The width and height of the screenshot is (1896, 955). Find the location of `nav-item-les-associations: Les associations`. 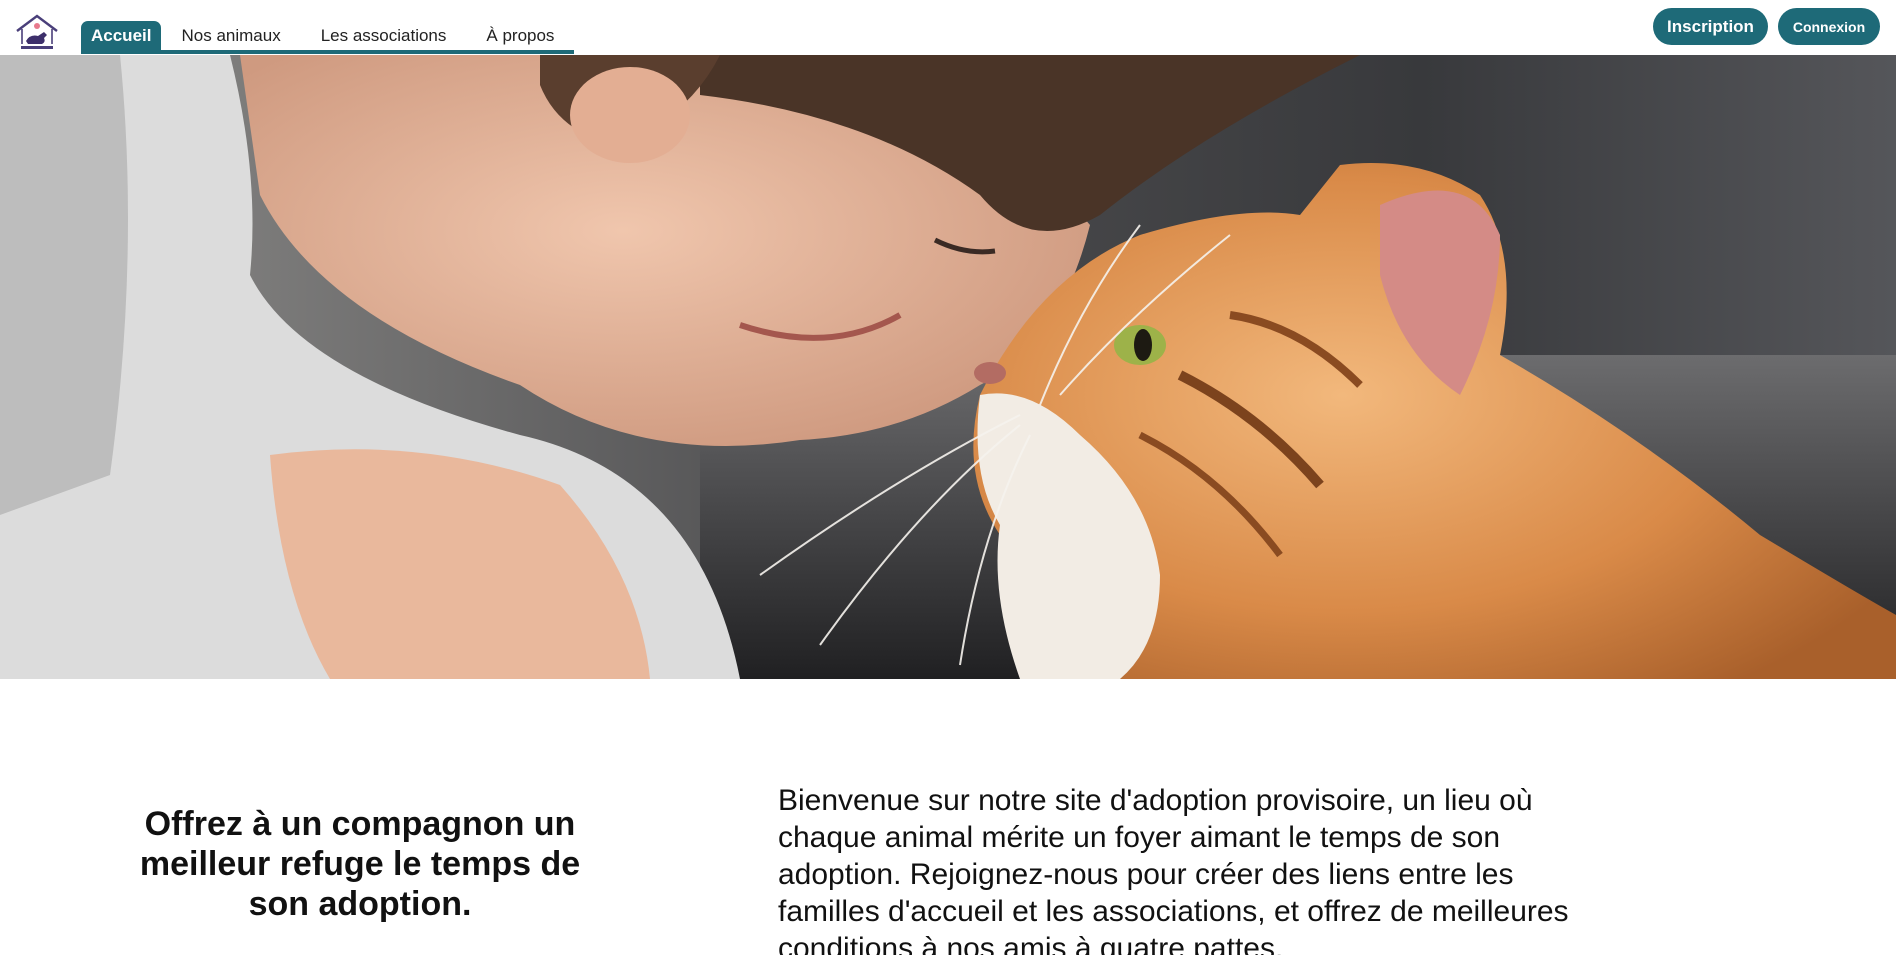

nav-item-les-associations: Les associations is located at coordinates (384, 35).